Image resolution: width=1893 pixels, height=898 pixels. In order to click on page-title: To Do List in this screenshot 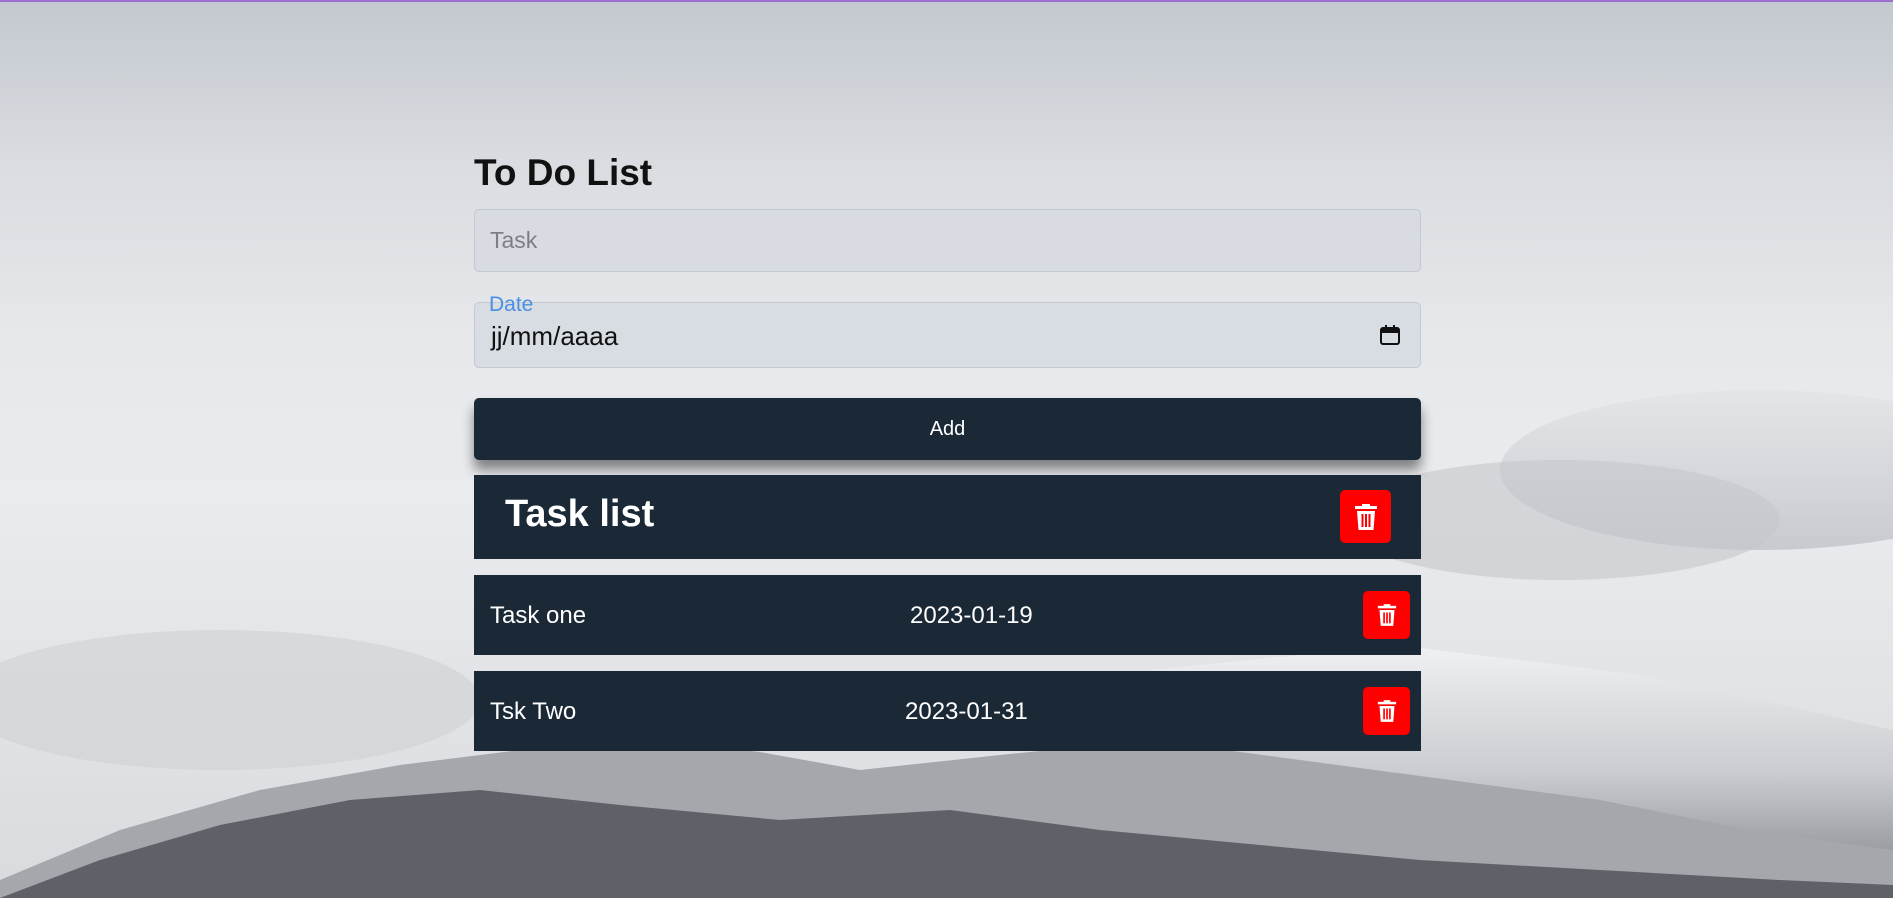, I will do `click(563, 172)`.